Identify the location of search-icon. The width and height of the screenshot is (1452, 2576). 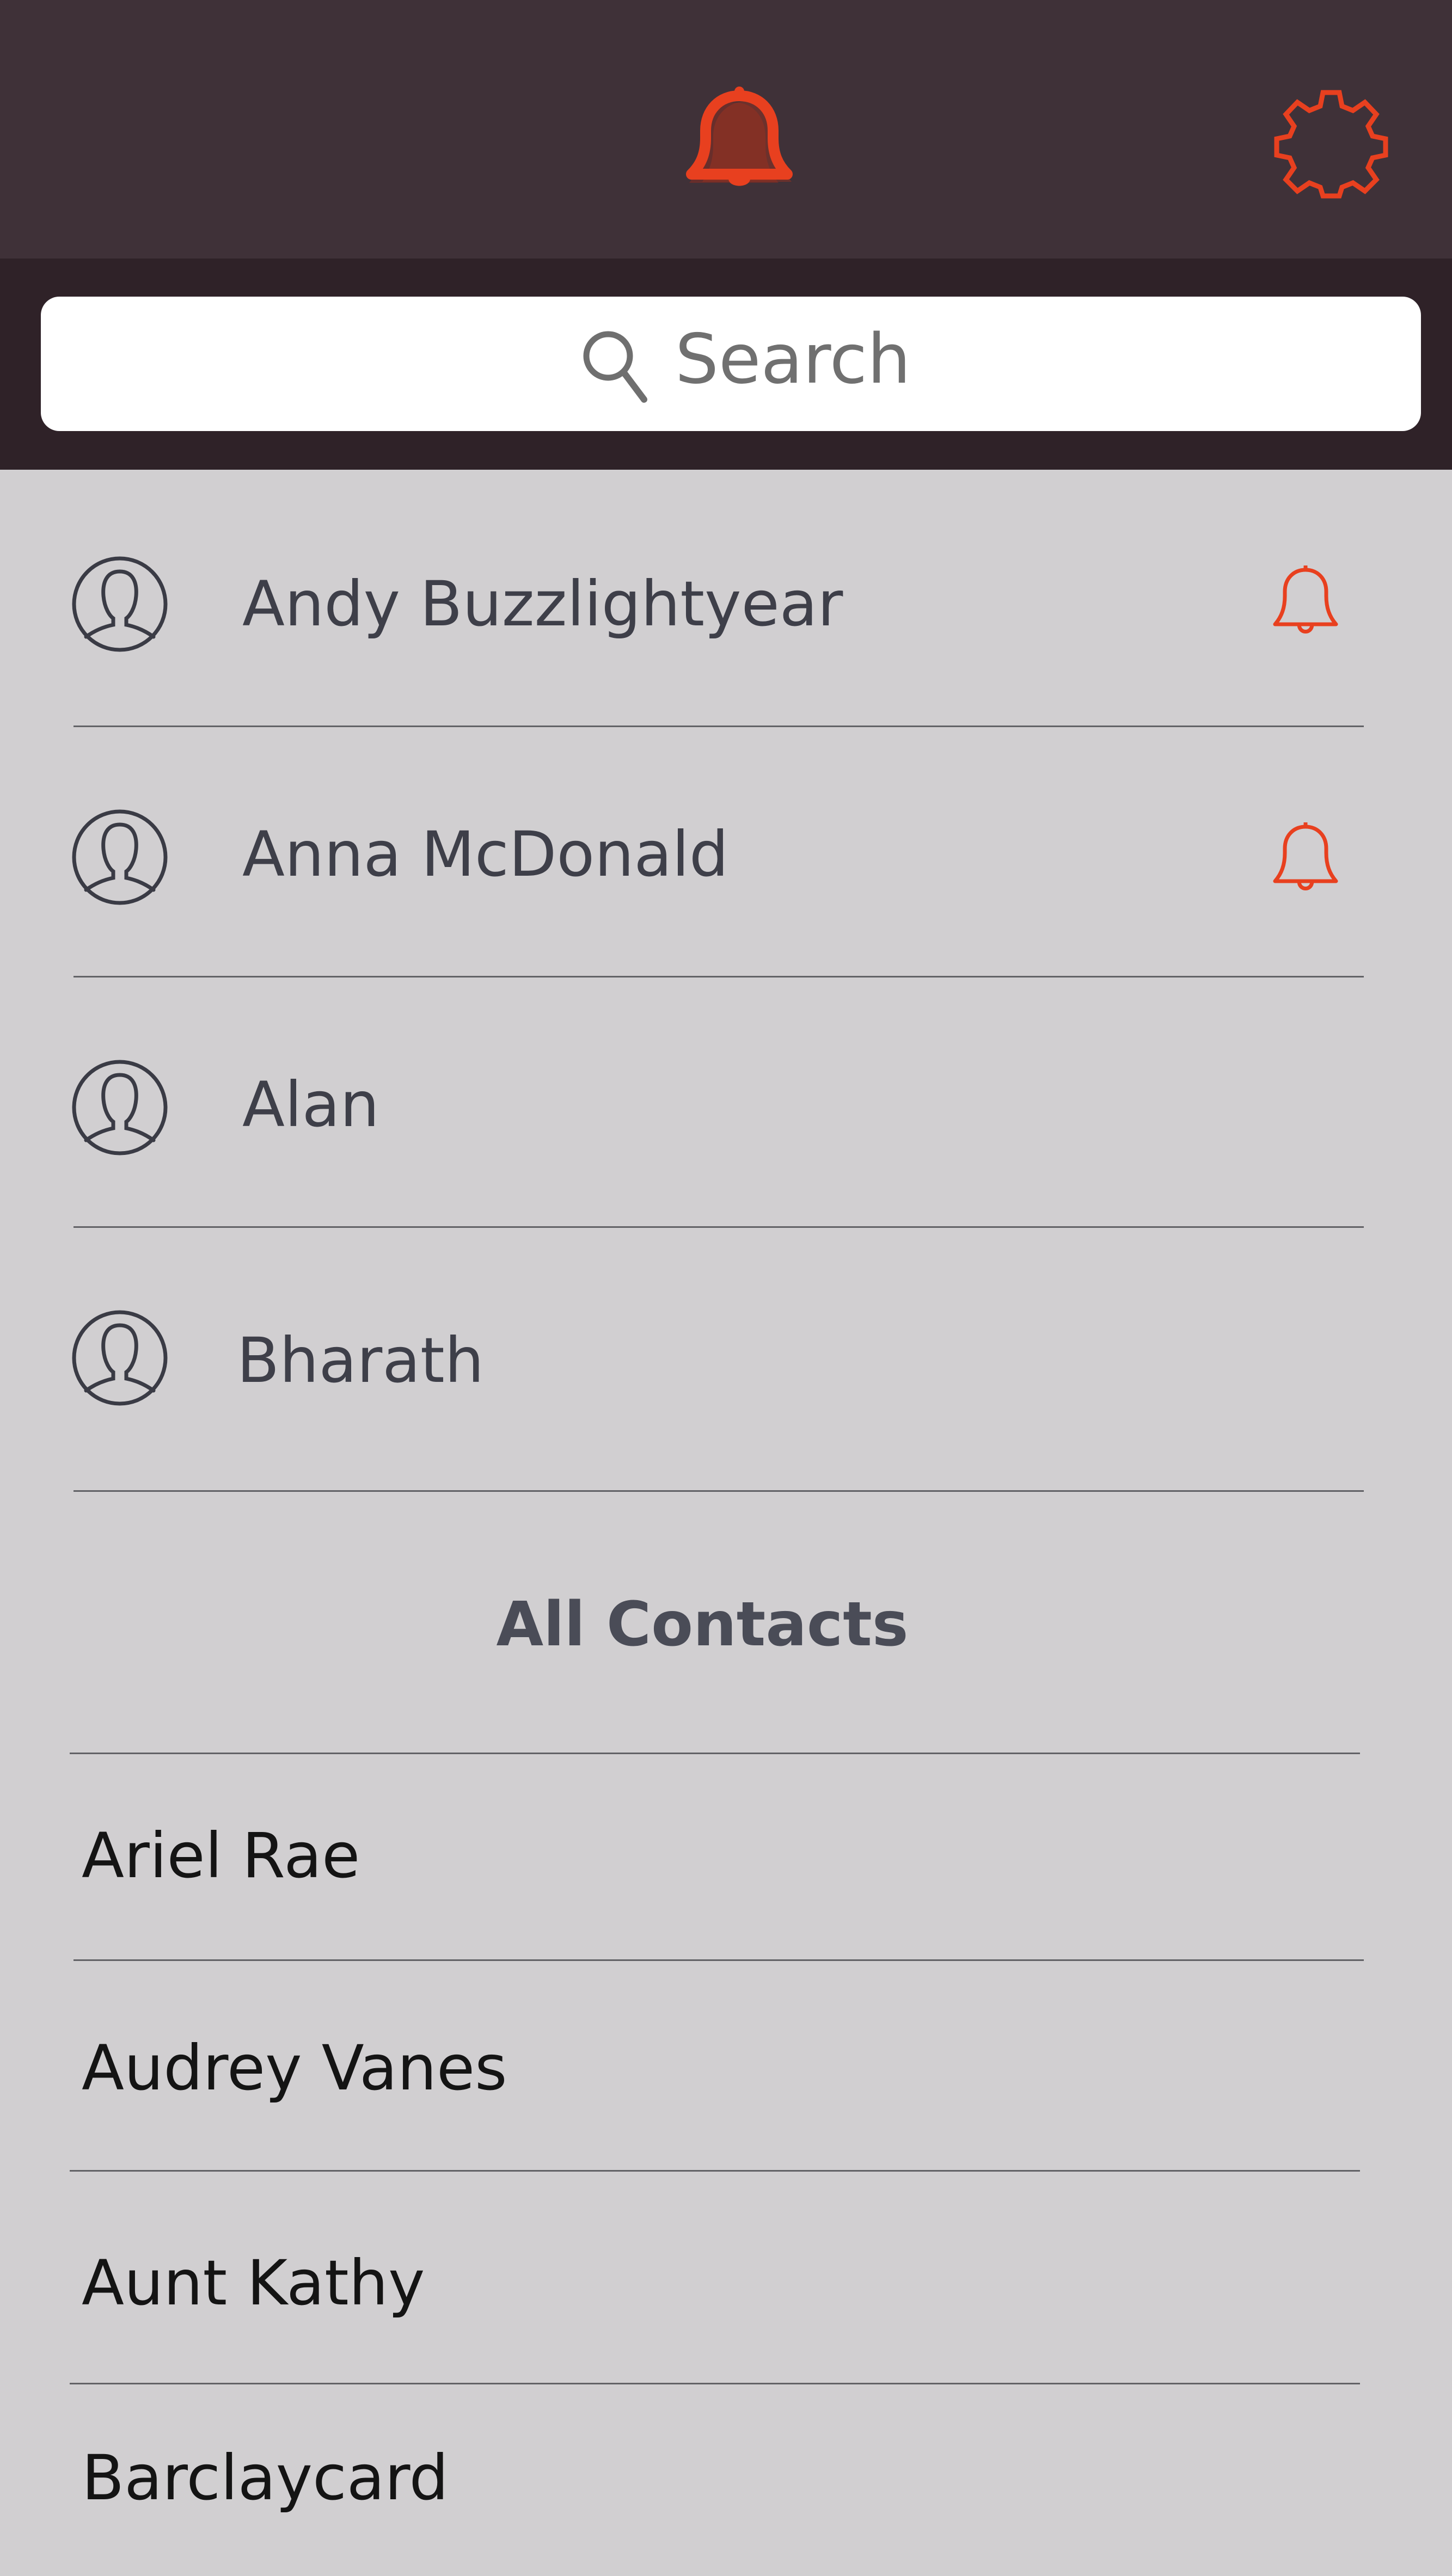
(615, 367).